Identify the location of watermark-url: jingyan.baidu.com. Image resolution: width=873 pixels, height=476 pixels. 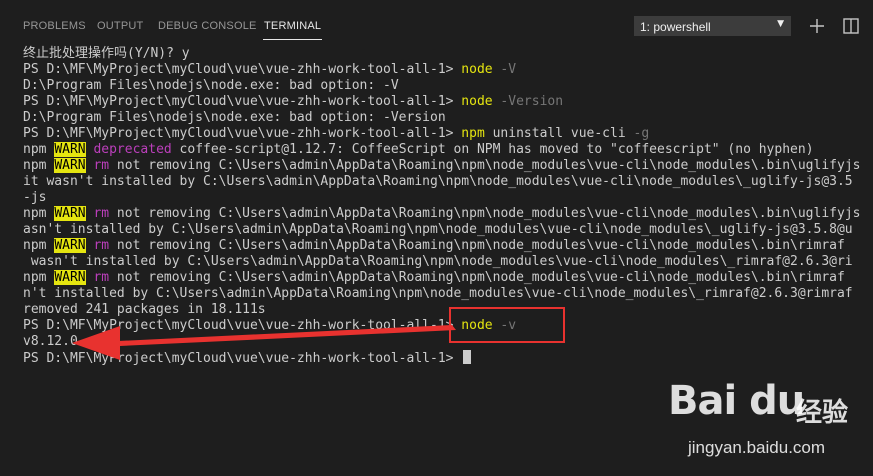
(757, 447).